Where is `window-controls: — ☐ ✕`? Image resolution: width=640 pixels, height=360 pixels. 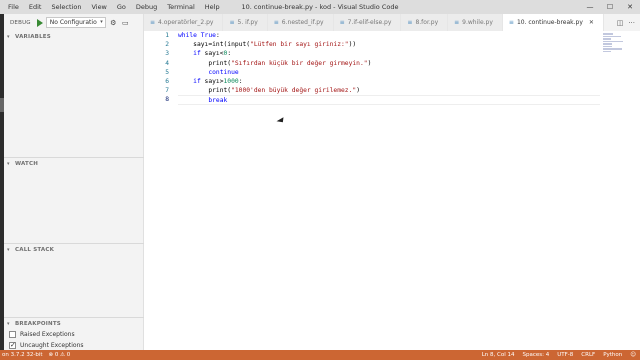
window-controls: — ☐ ✕ is located at coordinates (610, 7).